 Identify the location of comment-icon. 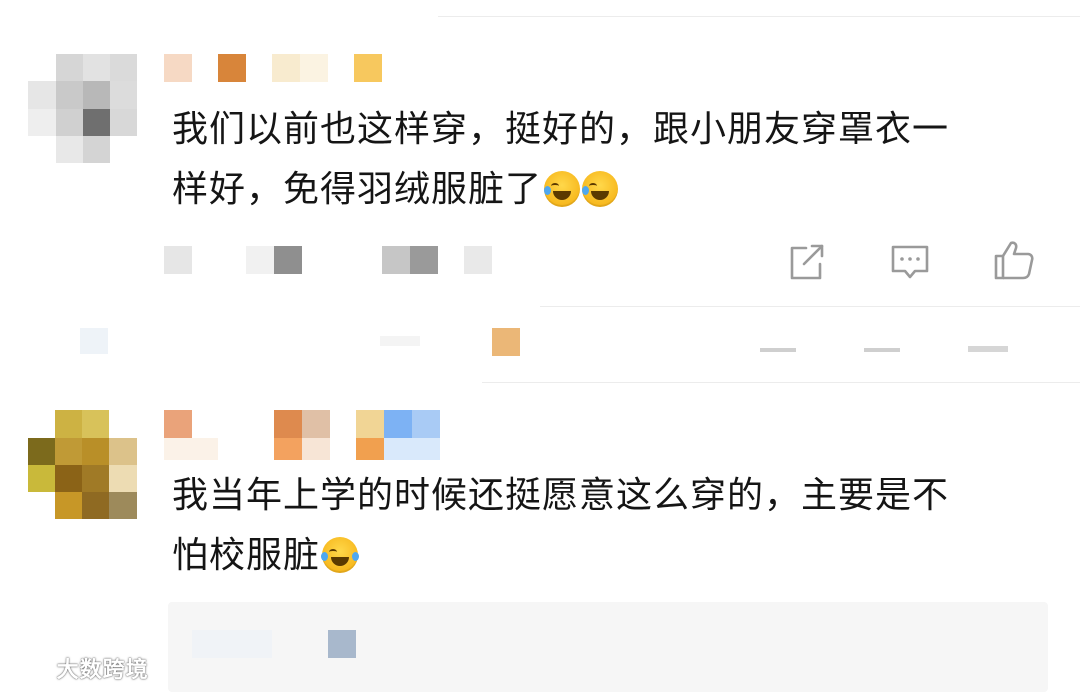
(910, 262).